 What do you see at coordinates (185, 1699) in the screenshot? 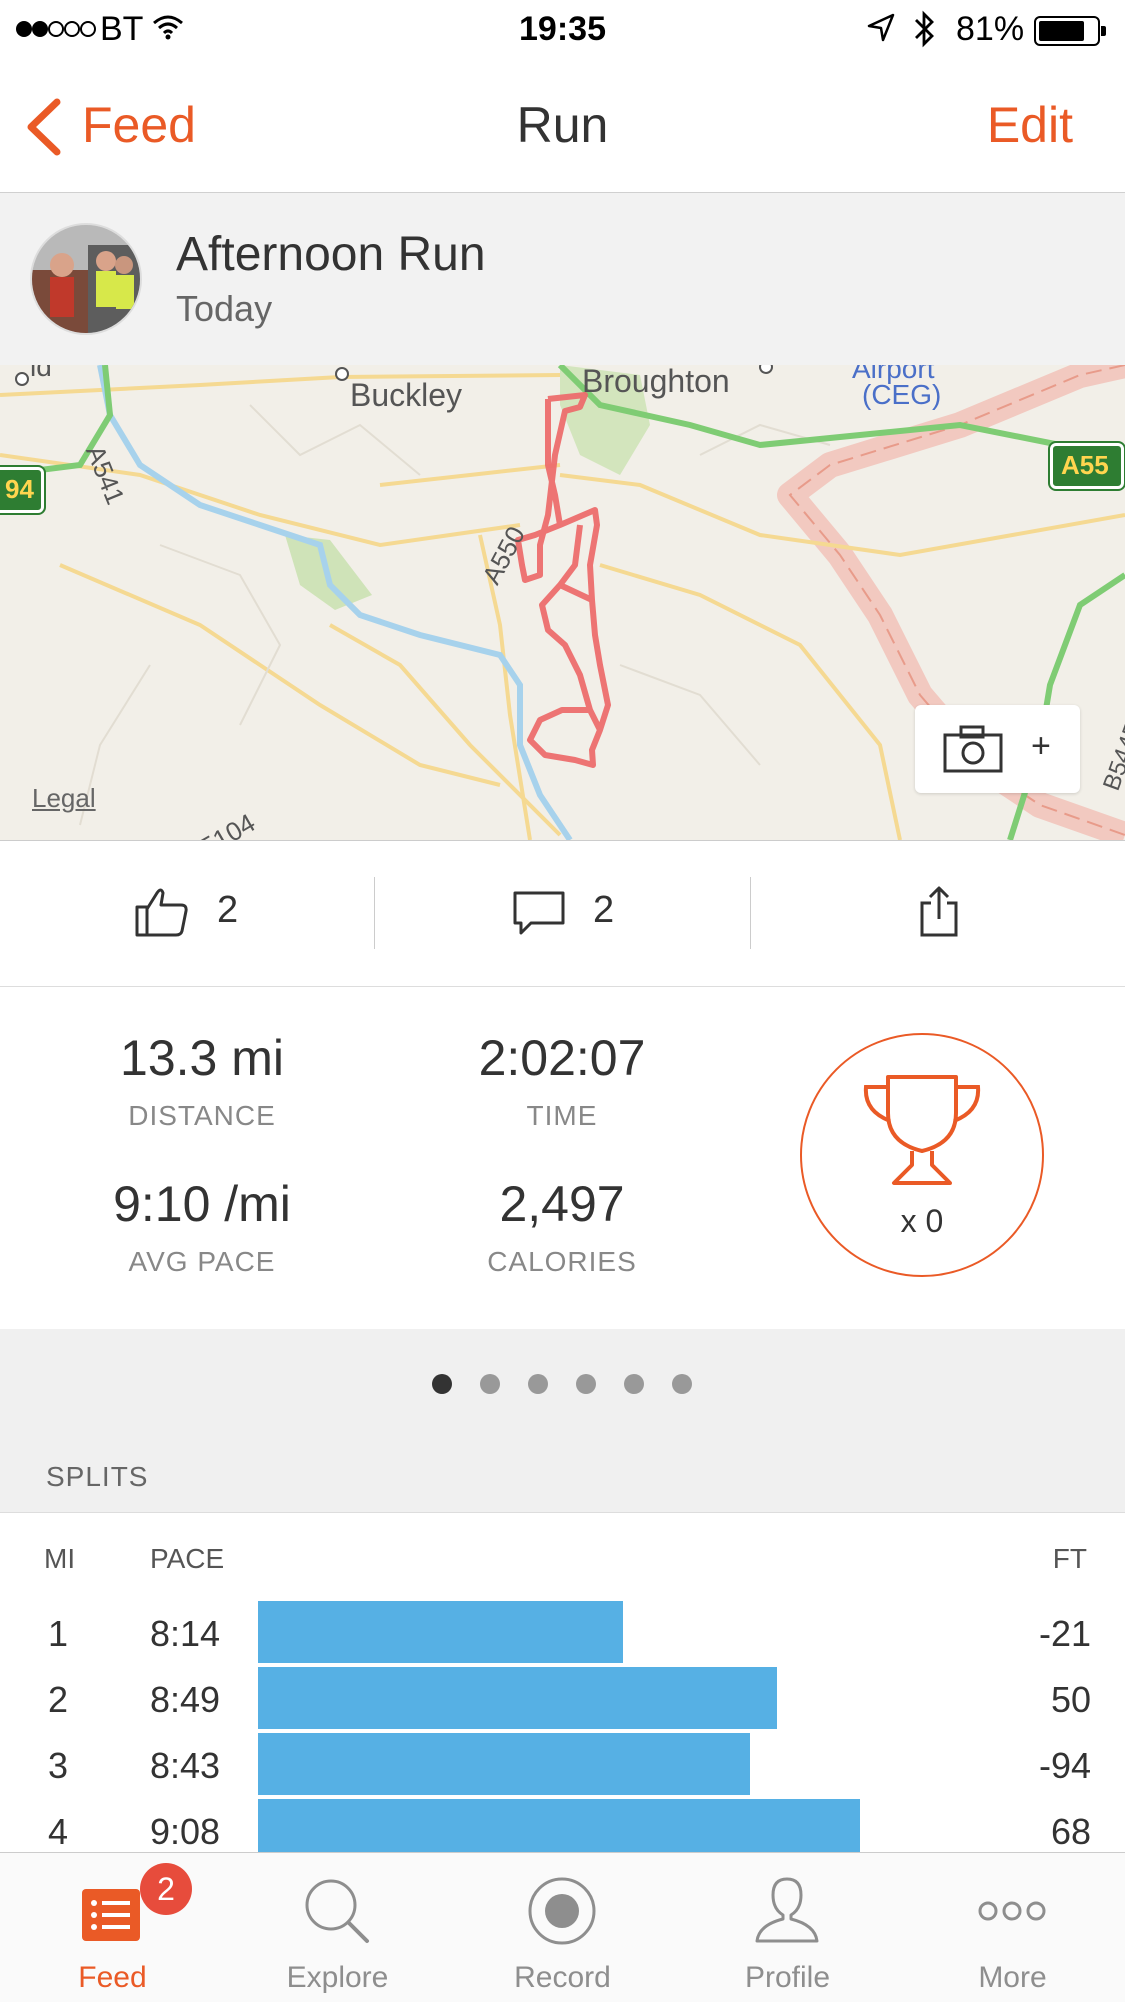
I see `split-pace: 8:49` at bounding box center [185, 1699].